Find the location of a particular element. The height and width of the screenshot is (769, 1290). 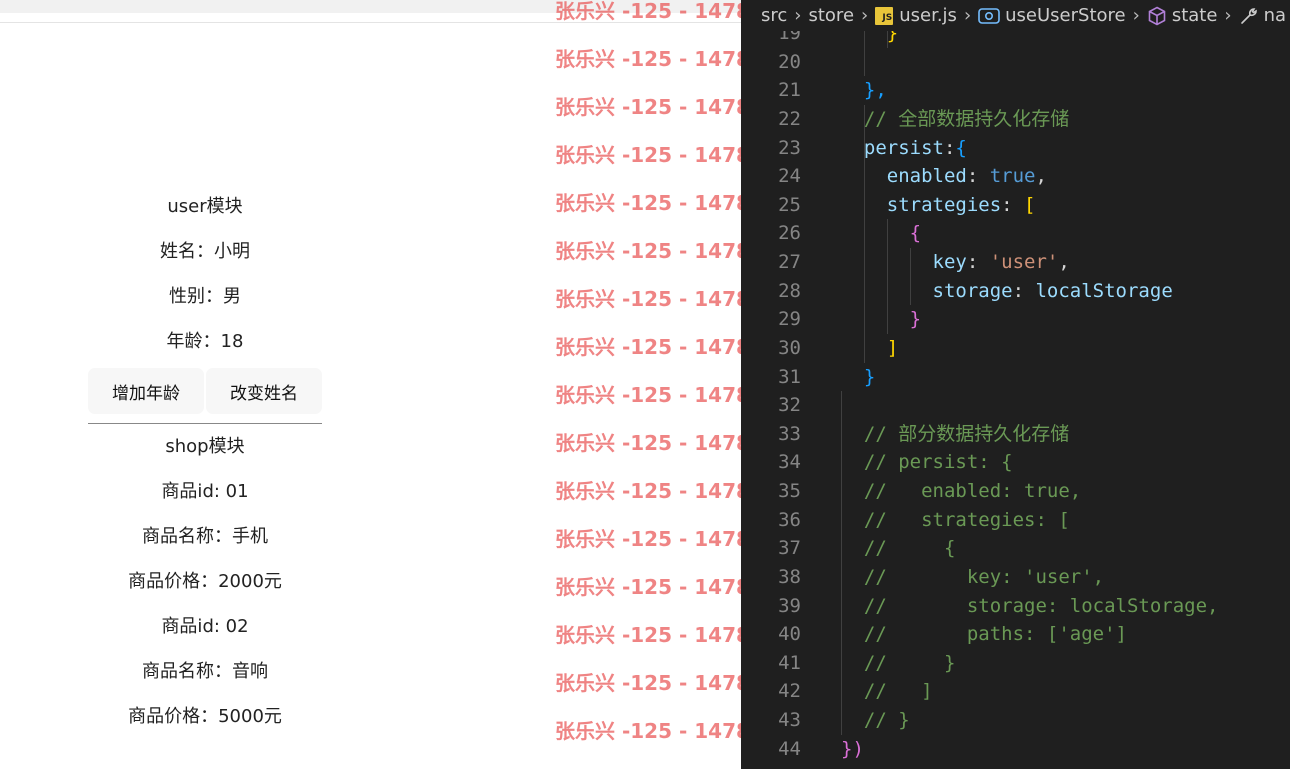

breadcrumb-item-function: useUserStore is located at coordinates (1052, 15).